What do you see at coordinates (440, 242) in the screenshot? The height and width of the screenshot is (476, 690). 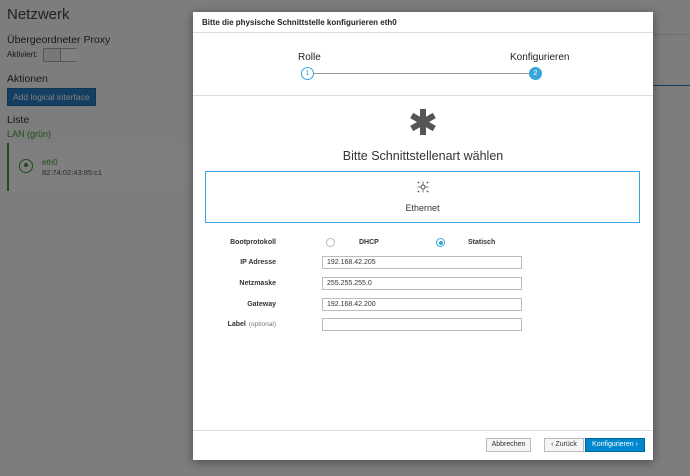 I see `static-radio` at bounding box center [440, 242].